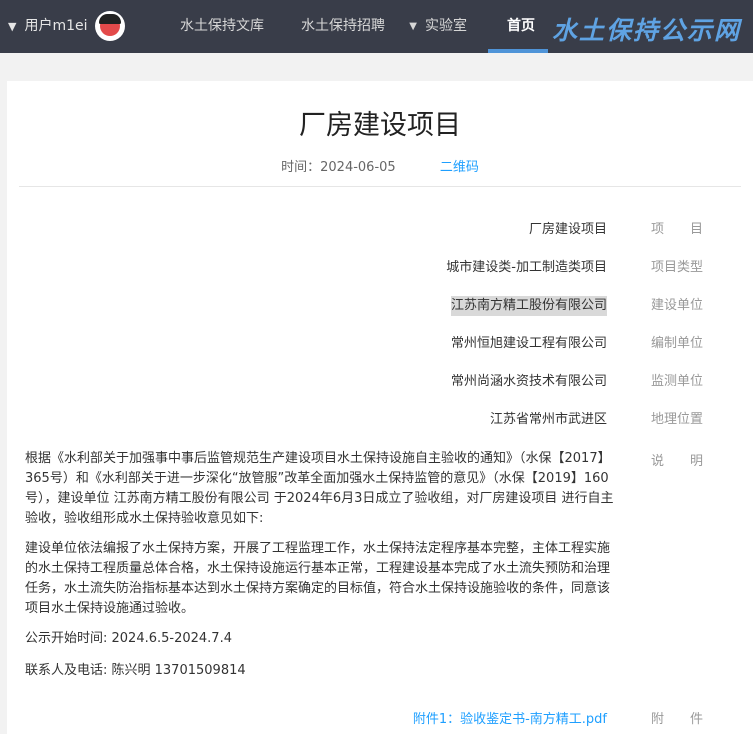 Image resolution: width=753 pixels, height=734 pixels. I want to click on page-title: 厂房建设项目, so click(380, 125).